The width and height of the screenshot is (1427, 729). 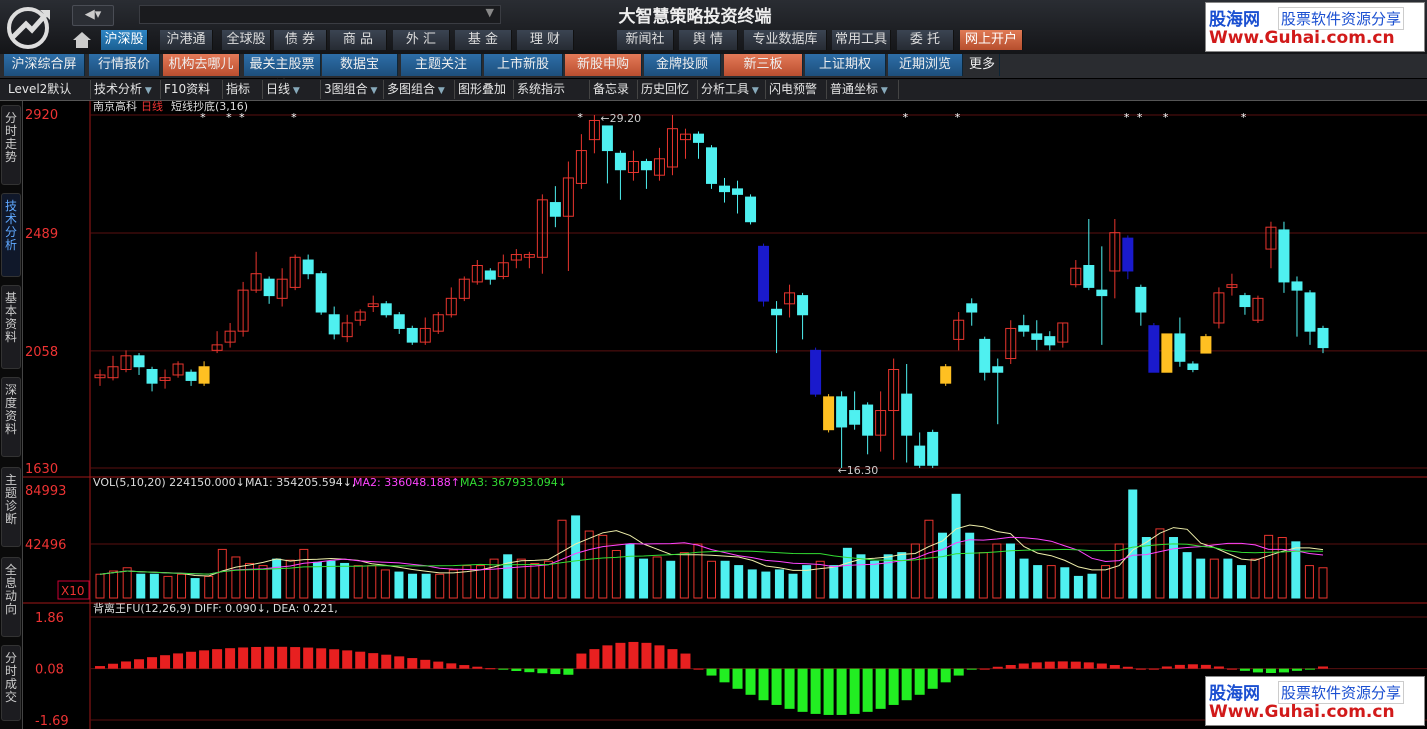 What do you see at coordinates (242, 89) in the screenshot?
I see `toolbar-item-3: 指标` at bounding box center [242, 89].